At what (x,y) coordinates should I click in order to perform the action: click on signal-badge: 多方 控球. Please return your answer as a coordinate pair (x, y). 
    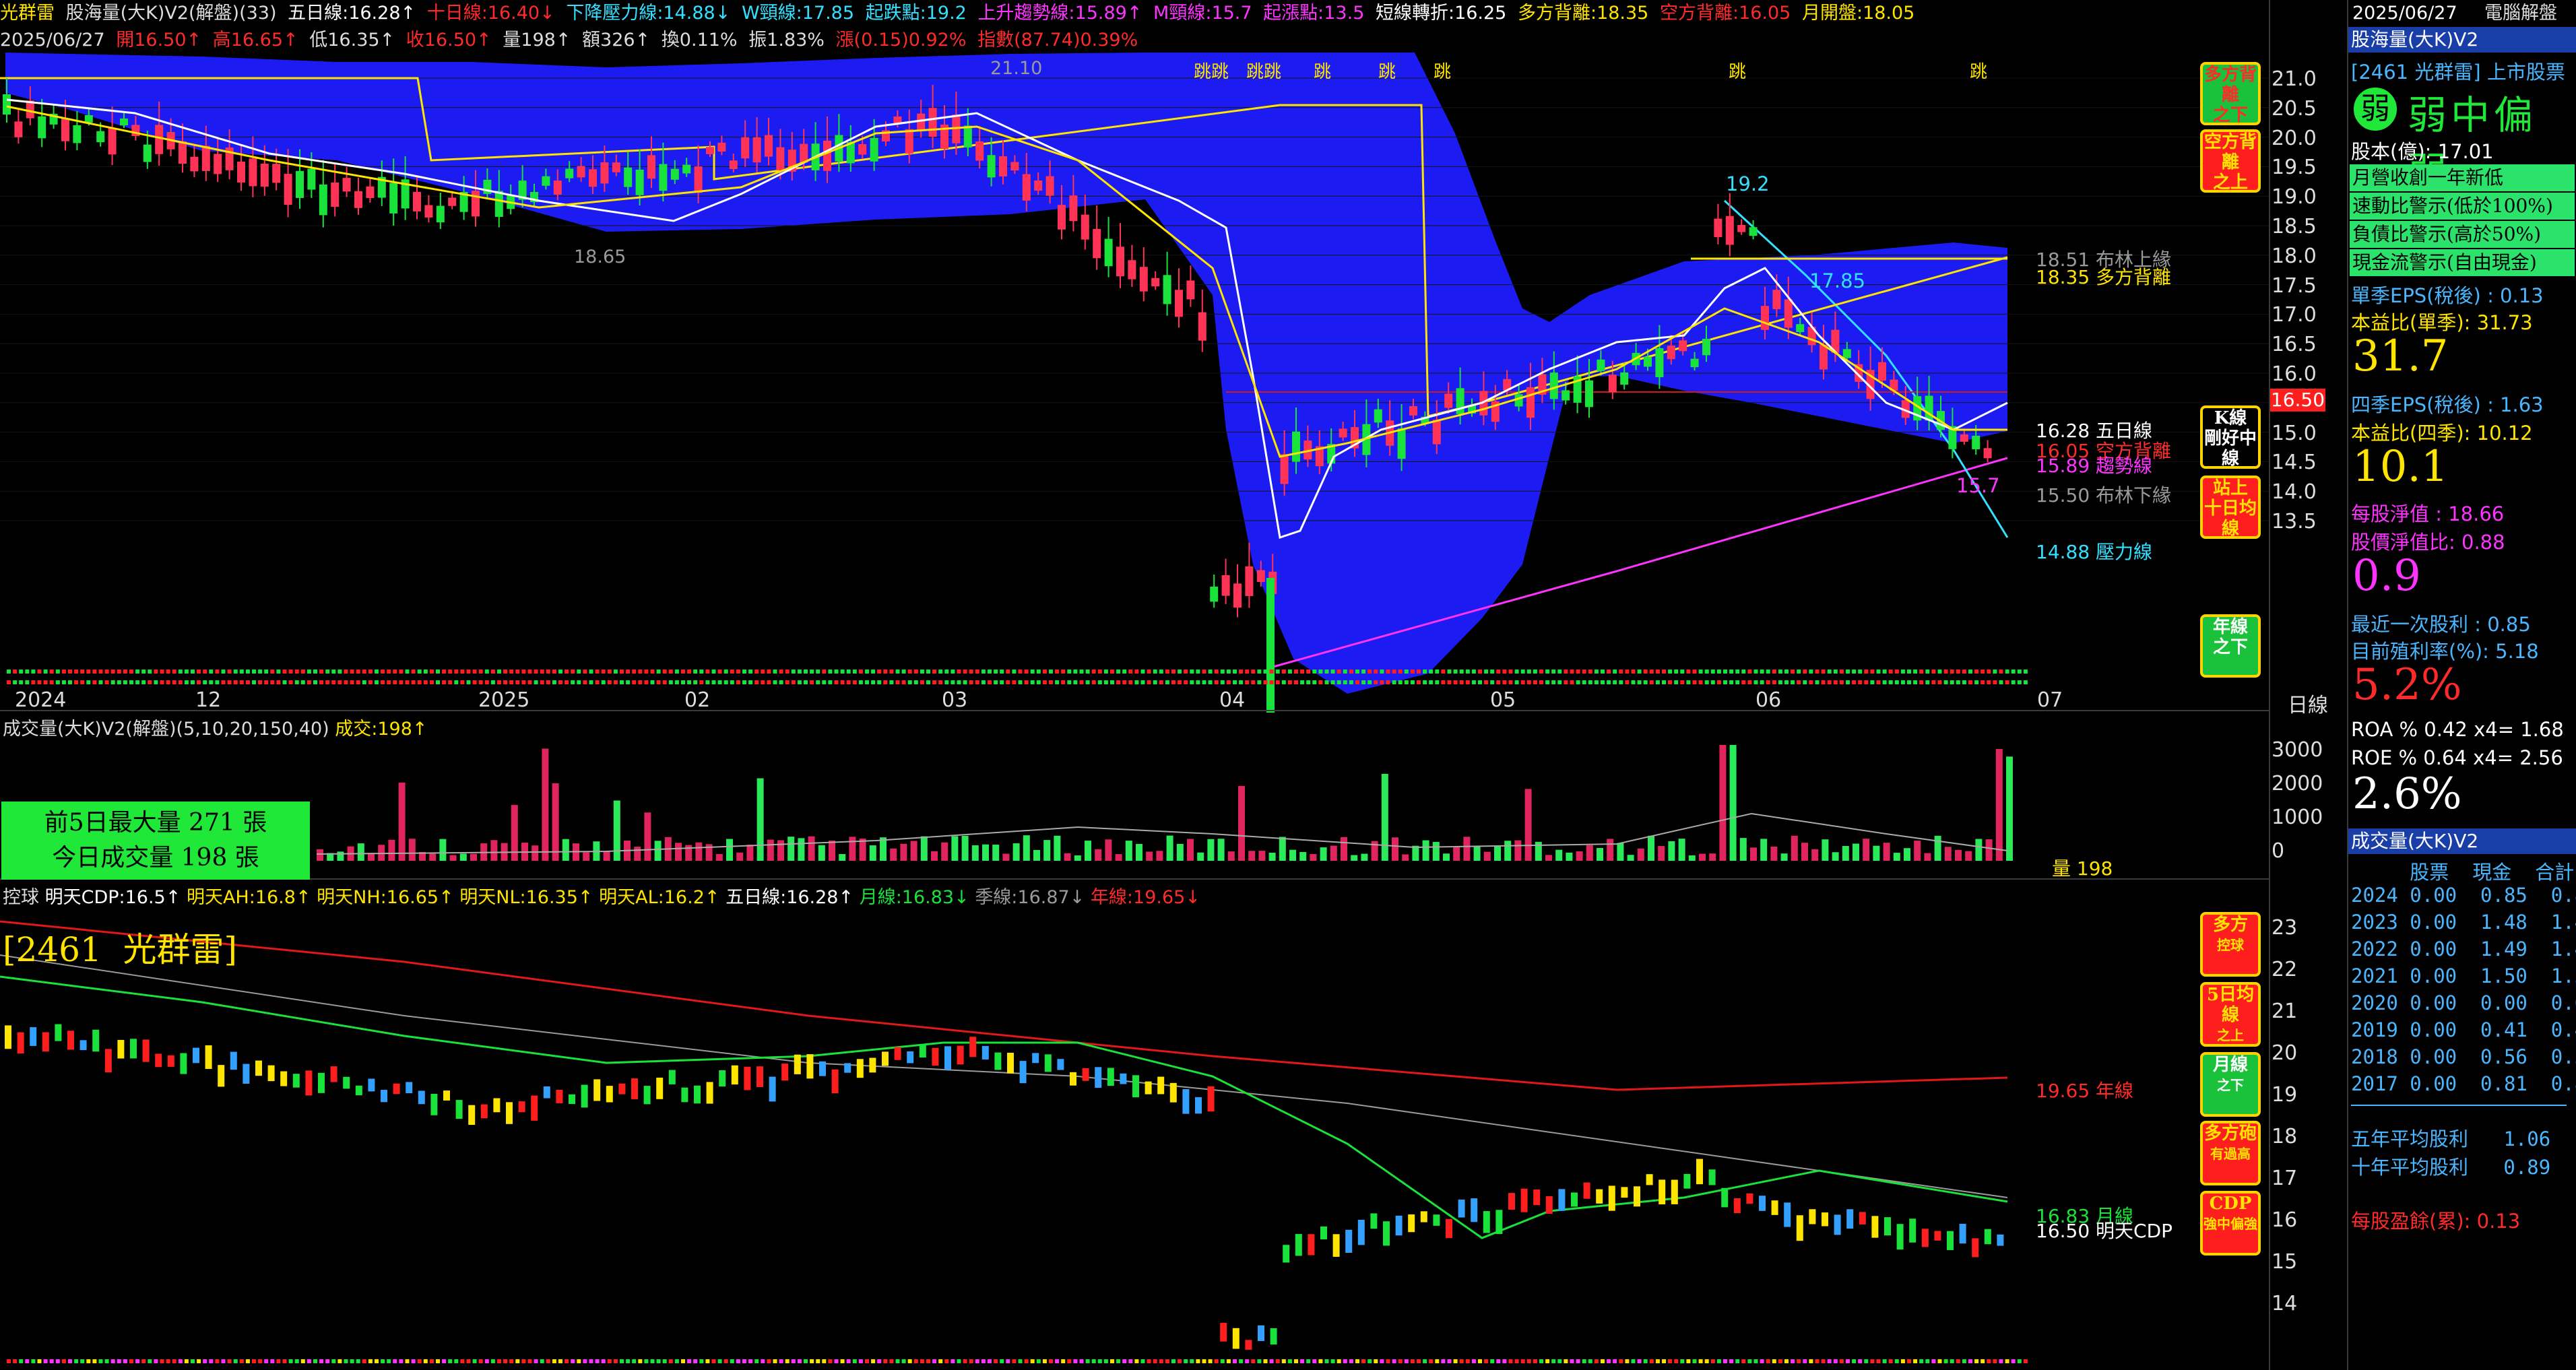
    Looking at the image, I should click on (2231, 944).